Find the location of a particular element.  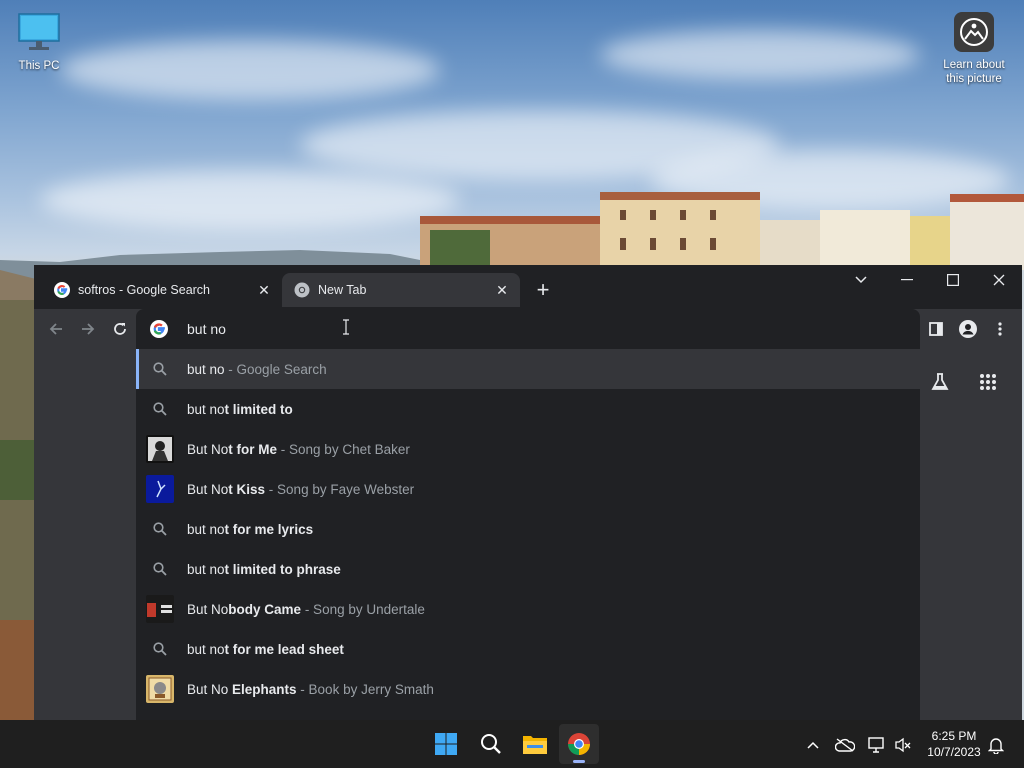

suggestion-text: but no - Google Search is located at coordinates (257, 369).